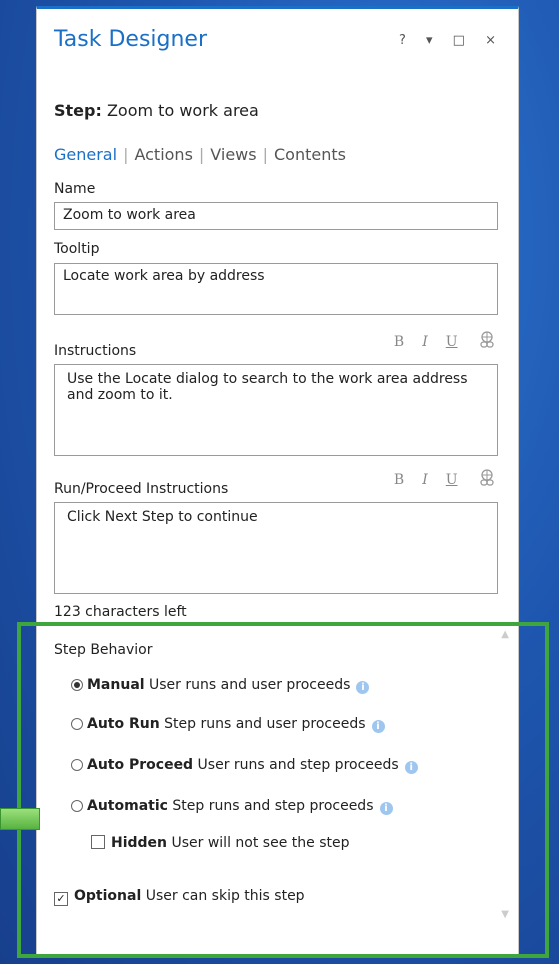 This screenshot has height=964, width=559. I want to click on tab-strip: General | Actions | Views | Contents, so click(200, 154).